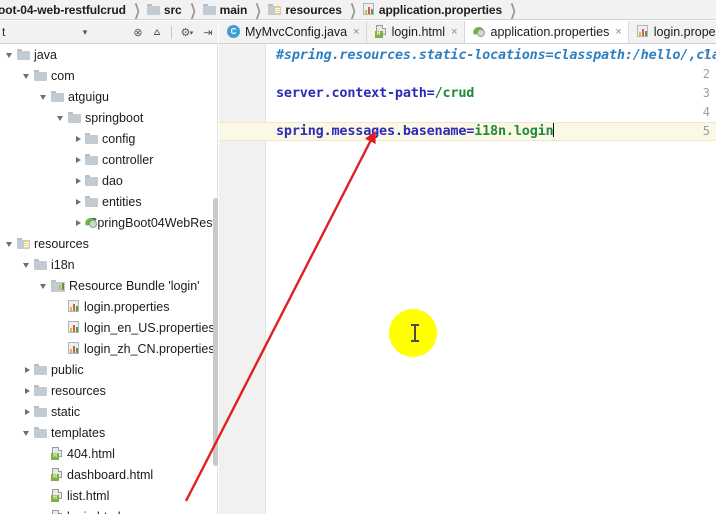  I want to click on tree-row: Hdashboard.html, so click(109, 474).